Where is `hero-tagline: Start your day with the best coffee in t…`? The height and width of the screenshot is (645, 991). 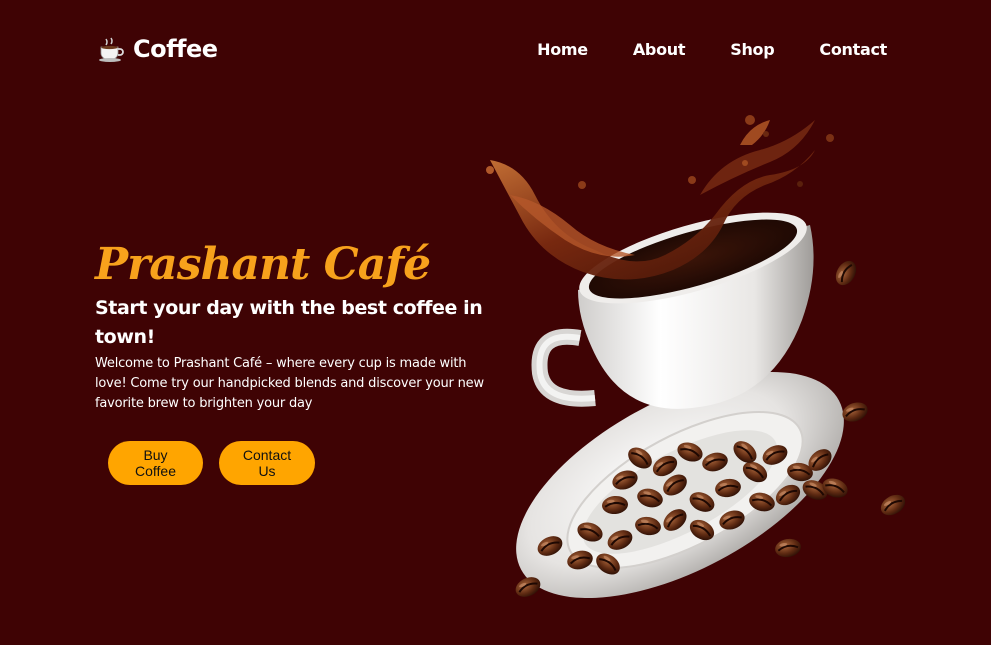
hero-tagline: Start your day with the best coffee in t… is located at coordinates (289, 322).